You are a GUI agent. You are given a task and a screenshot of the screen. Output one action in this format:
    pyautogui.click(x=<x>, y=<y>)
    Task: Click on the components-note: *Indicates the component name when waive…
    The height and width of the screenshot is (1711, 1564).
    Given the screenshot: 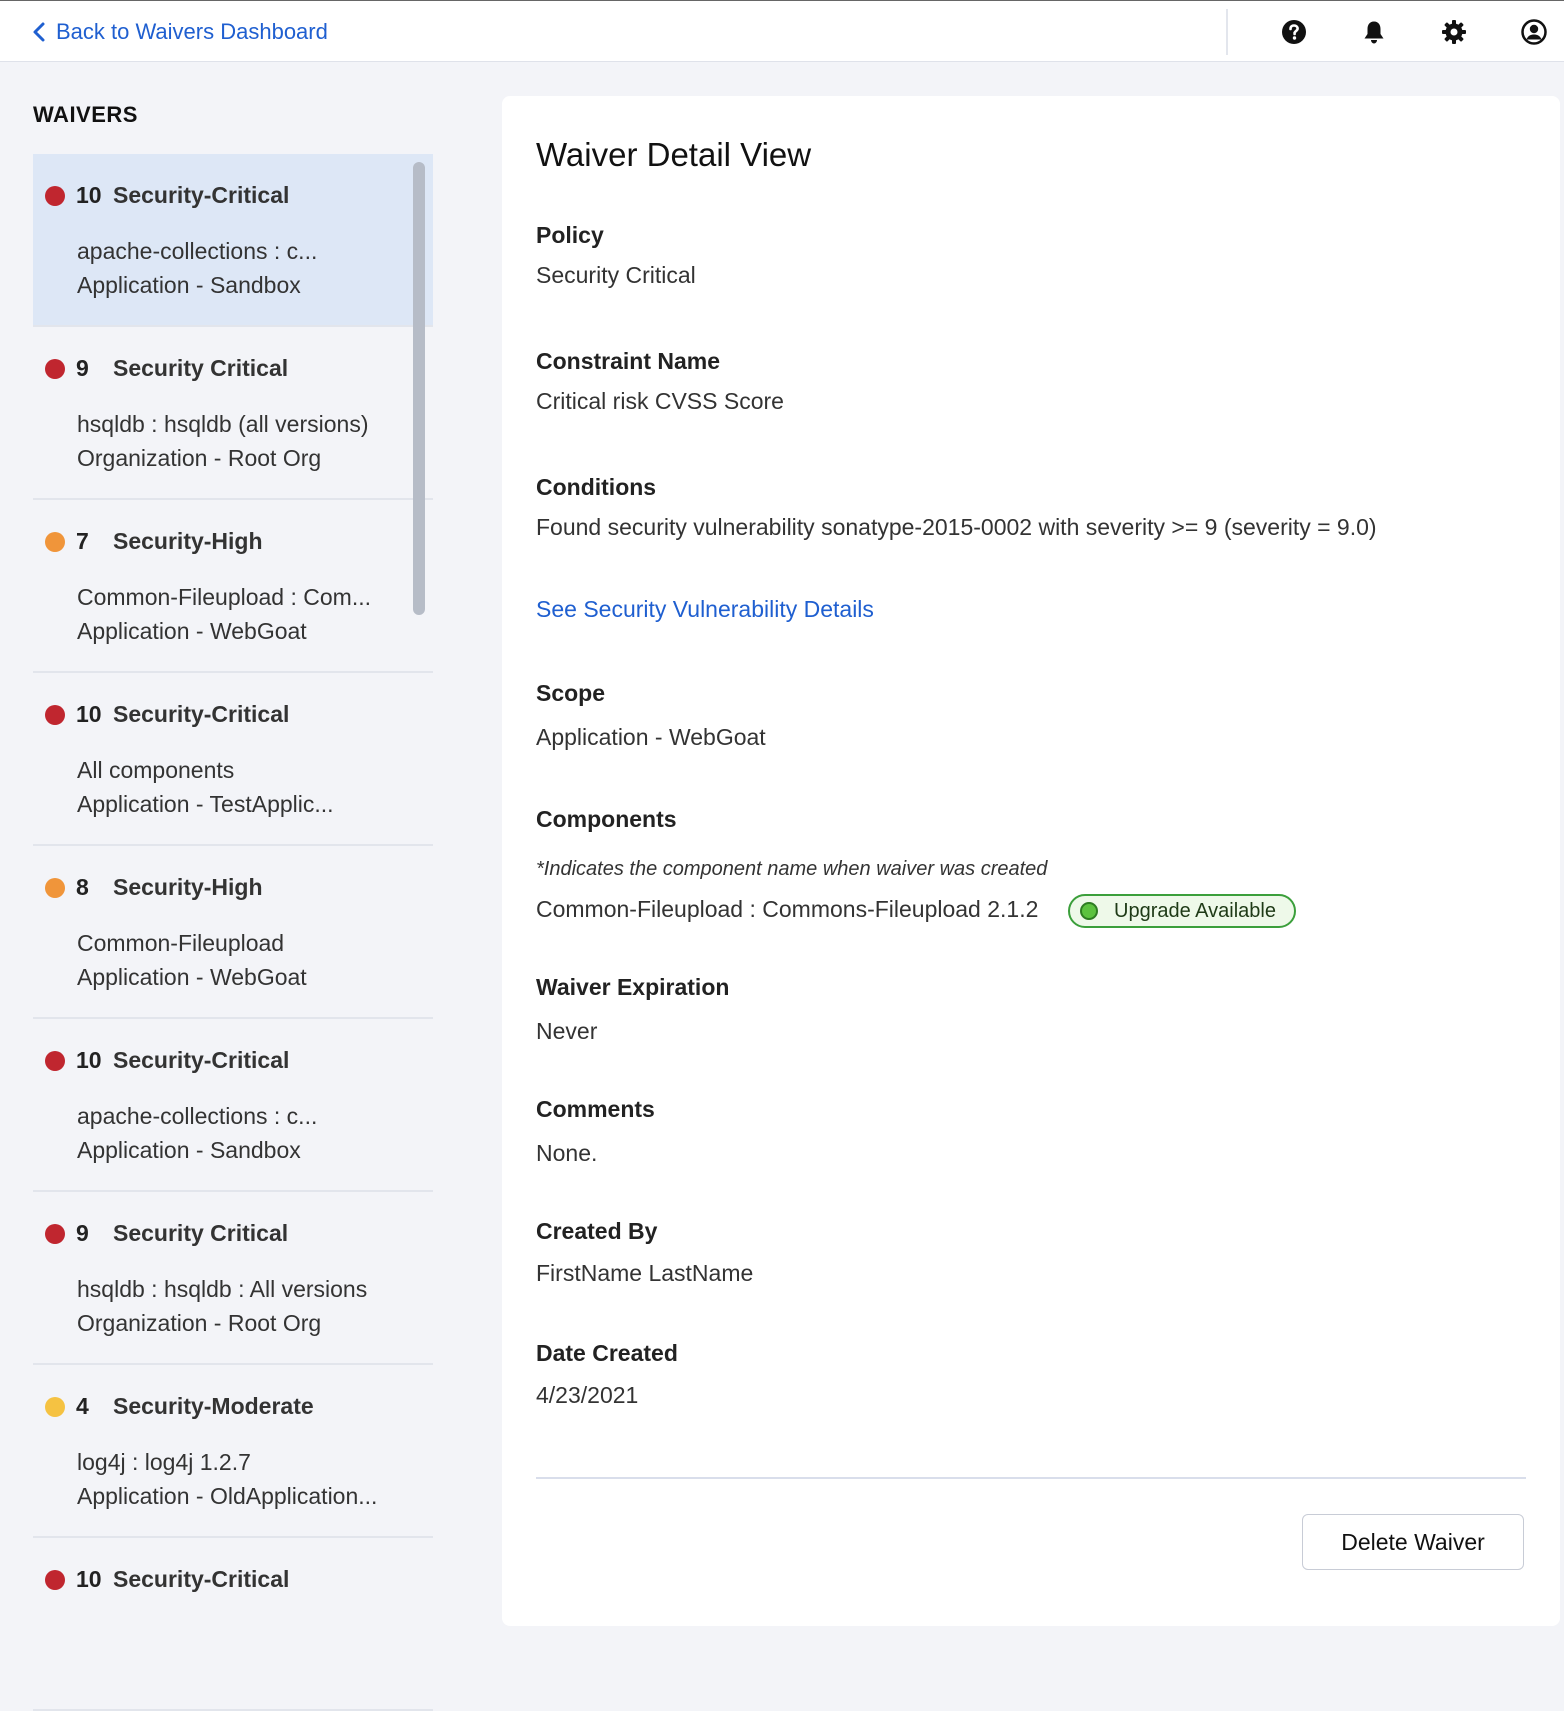 What is the action you would take?
    pyautogui.click(x=792, y=869)
    